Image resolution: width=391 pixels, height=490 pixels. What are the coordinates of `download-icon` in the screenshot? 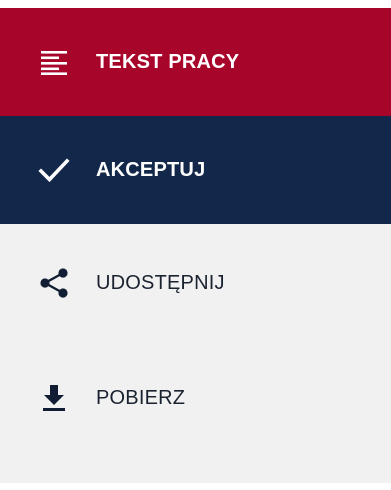 It's located at (54, 398).